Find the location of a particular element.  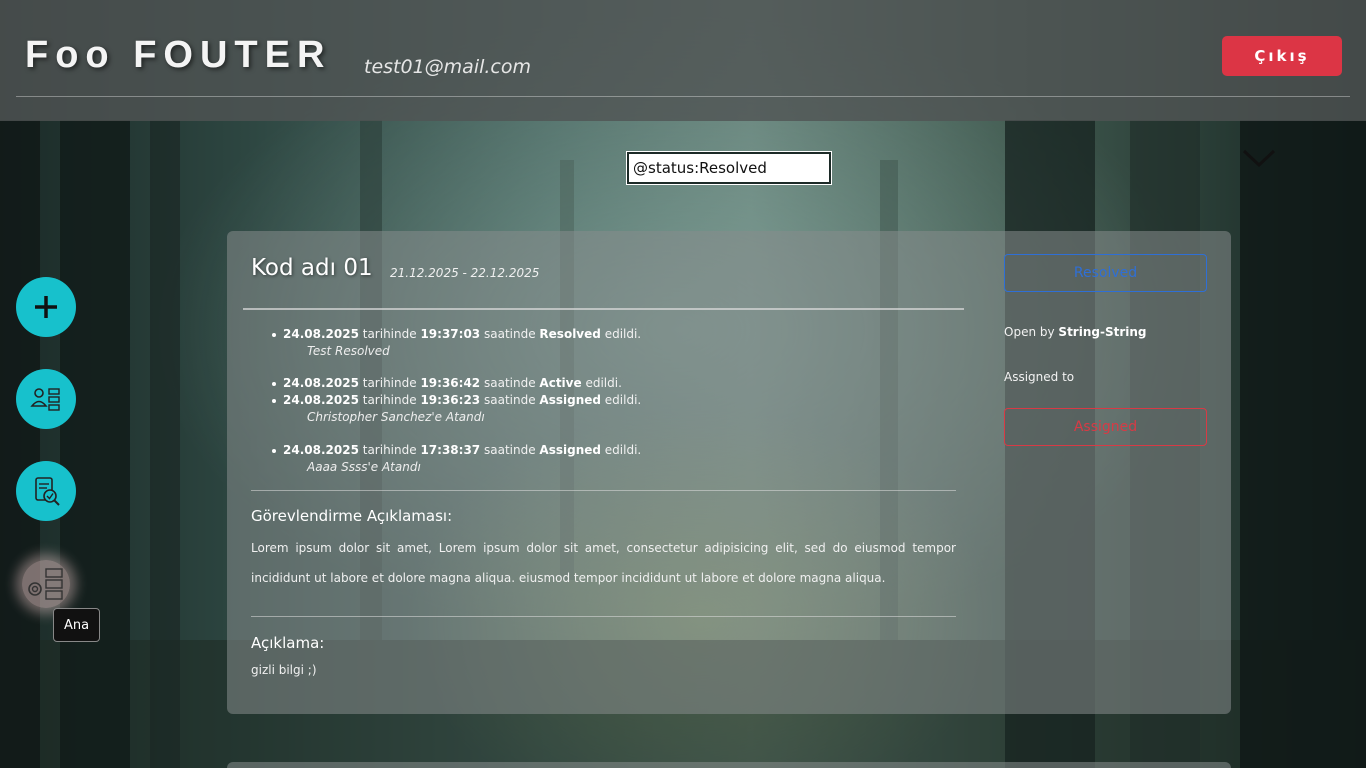

settings-button is located at coordinates (46, 584).